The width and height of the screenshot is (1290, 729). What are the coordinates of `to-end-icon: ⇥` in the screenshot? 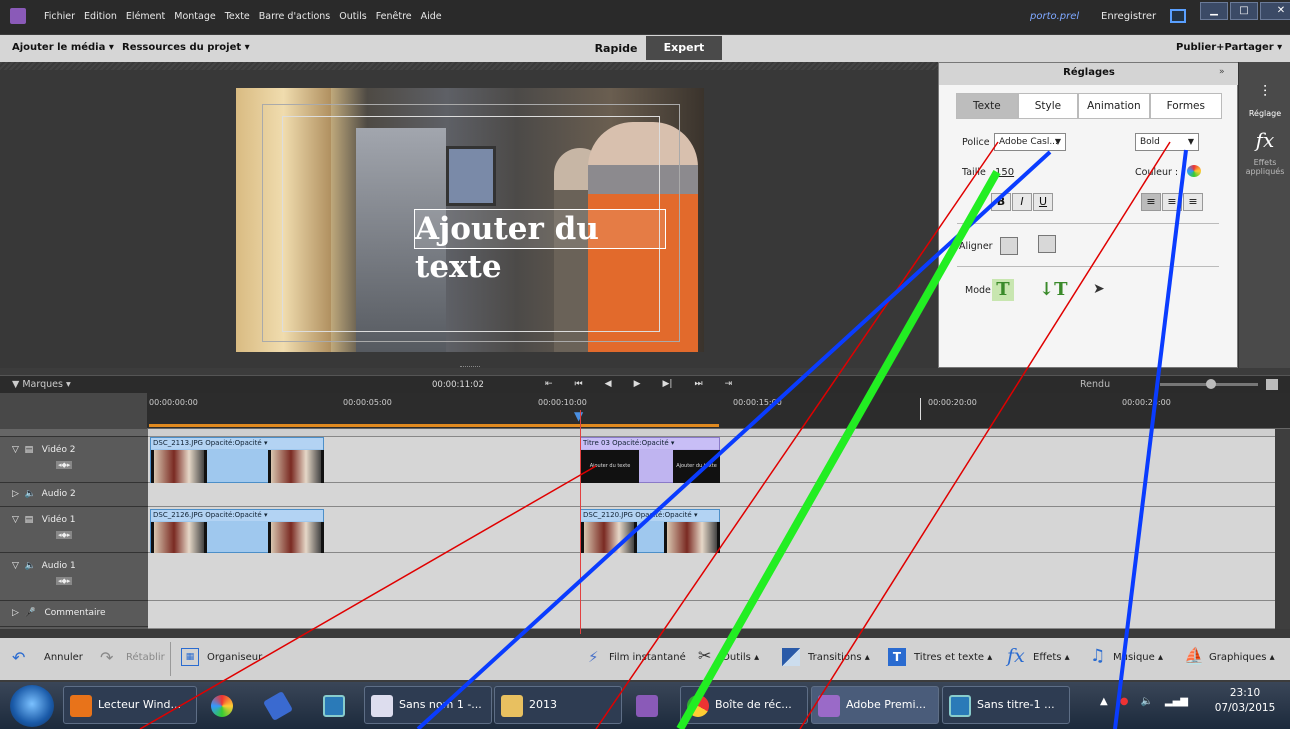 It's located at (729, 384).